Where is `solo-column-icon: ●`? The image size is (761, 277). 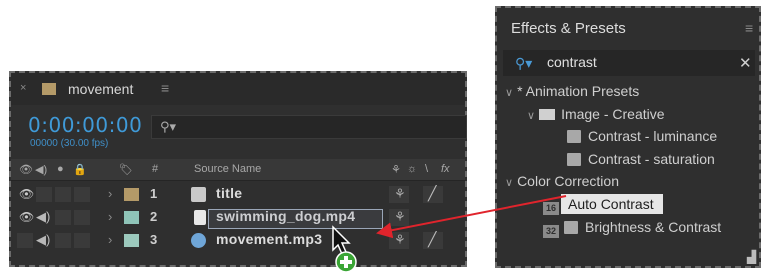 solo-column-icon: ● is located at coordinates (60, 169).